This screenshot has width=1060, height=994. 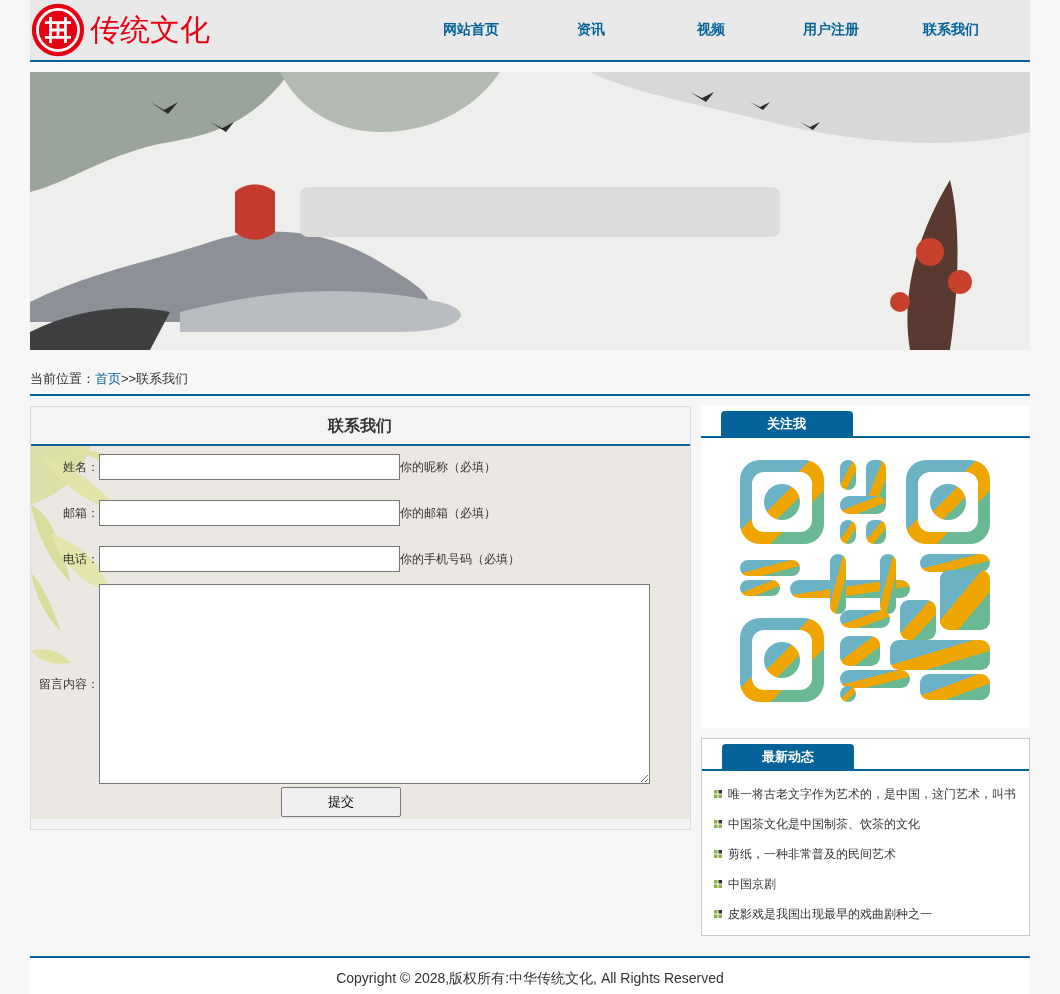 What do you see at coordinates (155, 378) in the screenshot?
I see `breadcrumb-current: >>联系我们` at bounding box center [155, 378].